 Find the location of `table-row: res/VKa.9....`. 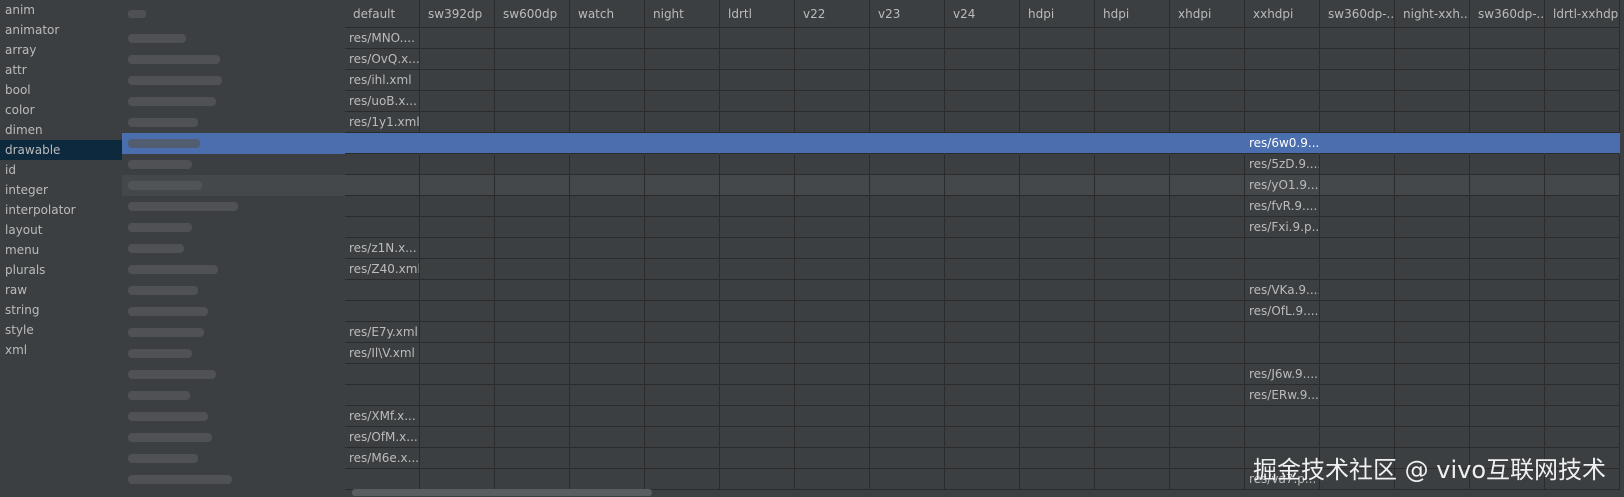

table-row: res/VKa.9.... is located at coordinates (984, 290).